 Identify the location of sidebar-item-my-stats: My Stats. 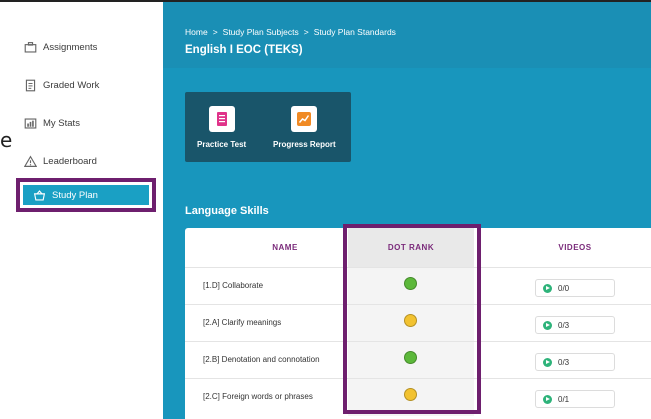
(52, 123).